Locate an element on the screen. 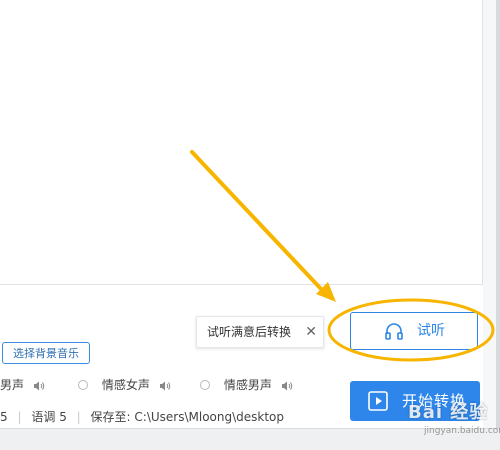 Image resolution: width=500 pixels, height=450 pixels. close-icon: ✕ is located at coordinates (311, 332).